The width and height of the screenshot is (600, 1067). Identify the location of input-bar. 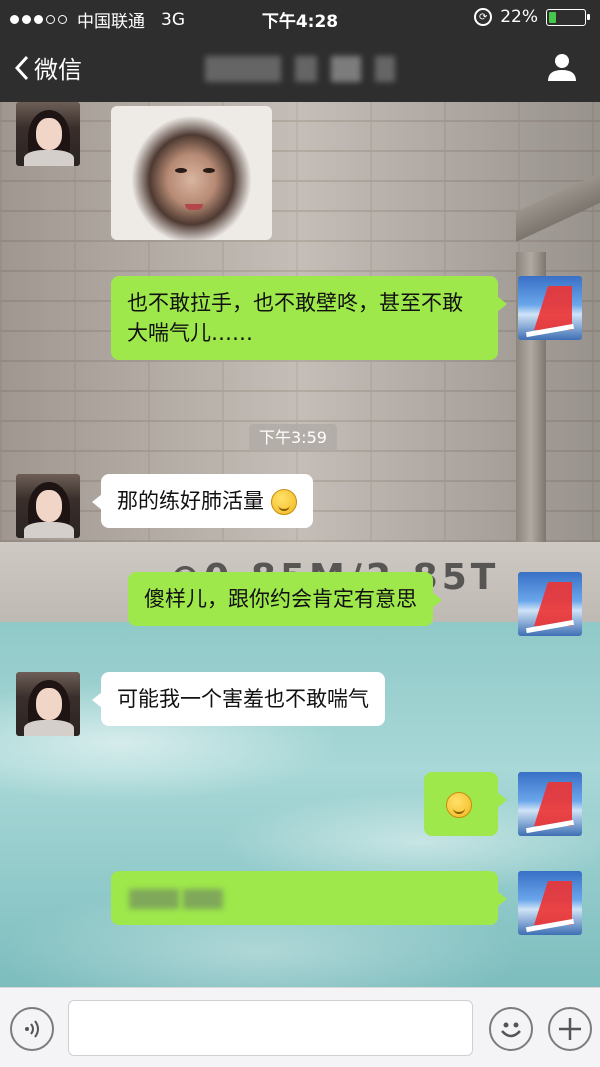
(300, 1027).